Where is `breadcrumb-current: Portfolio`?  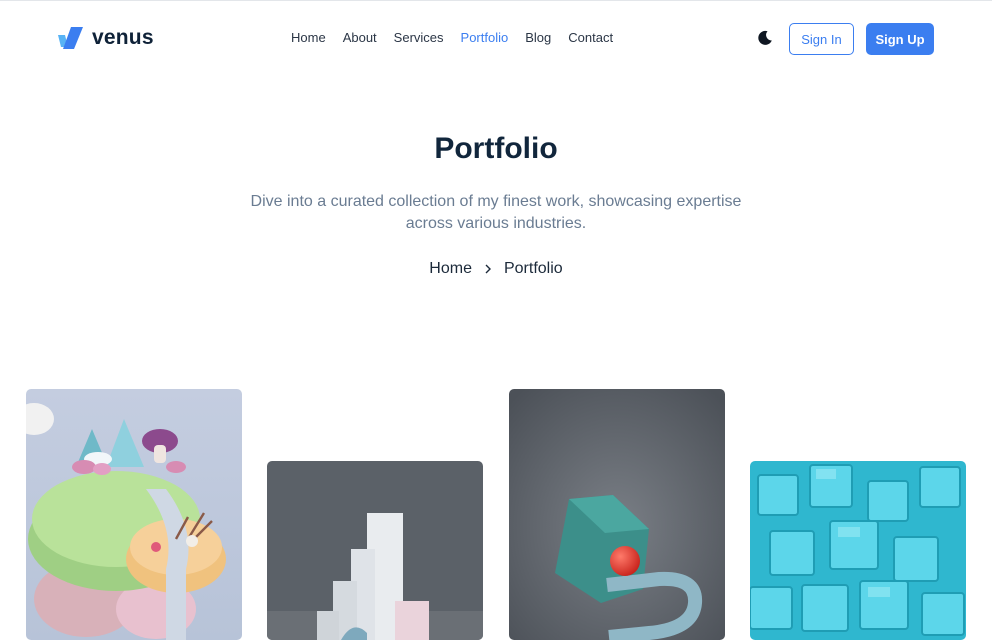 breadcrumb-current: Portfolio is located at coordinates (533, 268).